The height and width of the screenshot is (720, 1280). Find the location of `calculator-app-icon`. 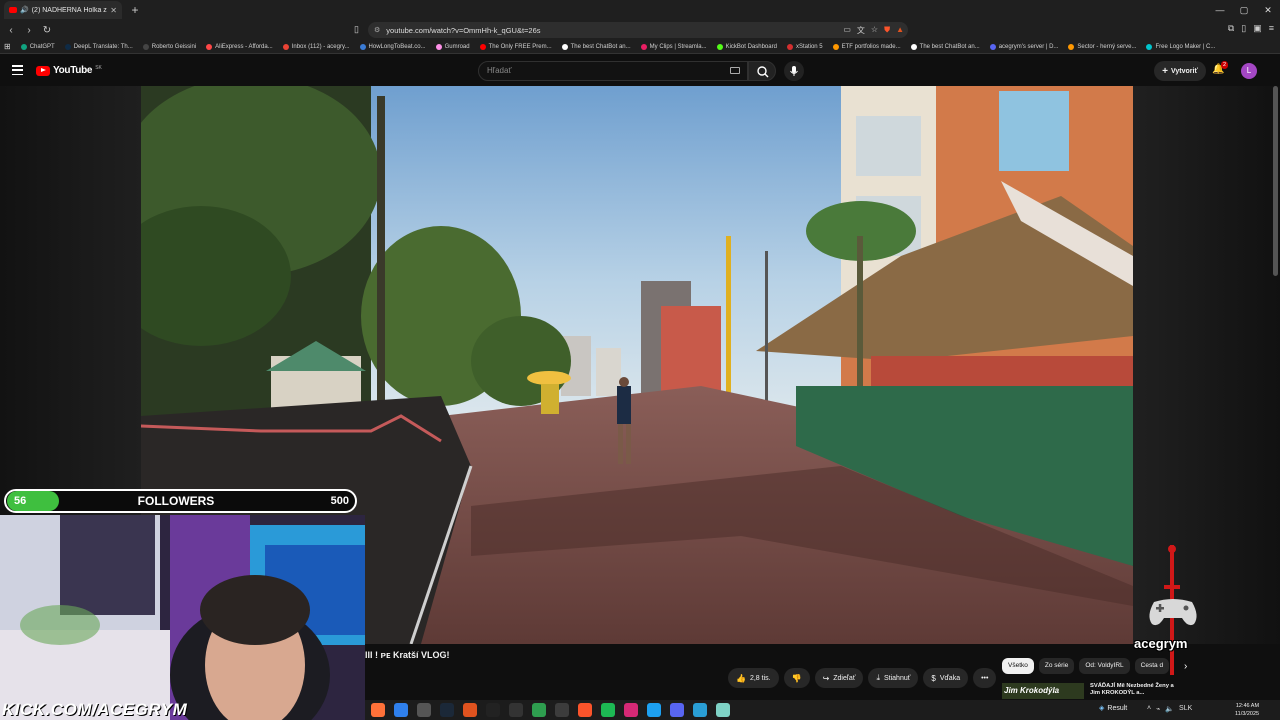

calculator-app-icon is located at coordinates (424, 710).